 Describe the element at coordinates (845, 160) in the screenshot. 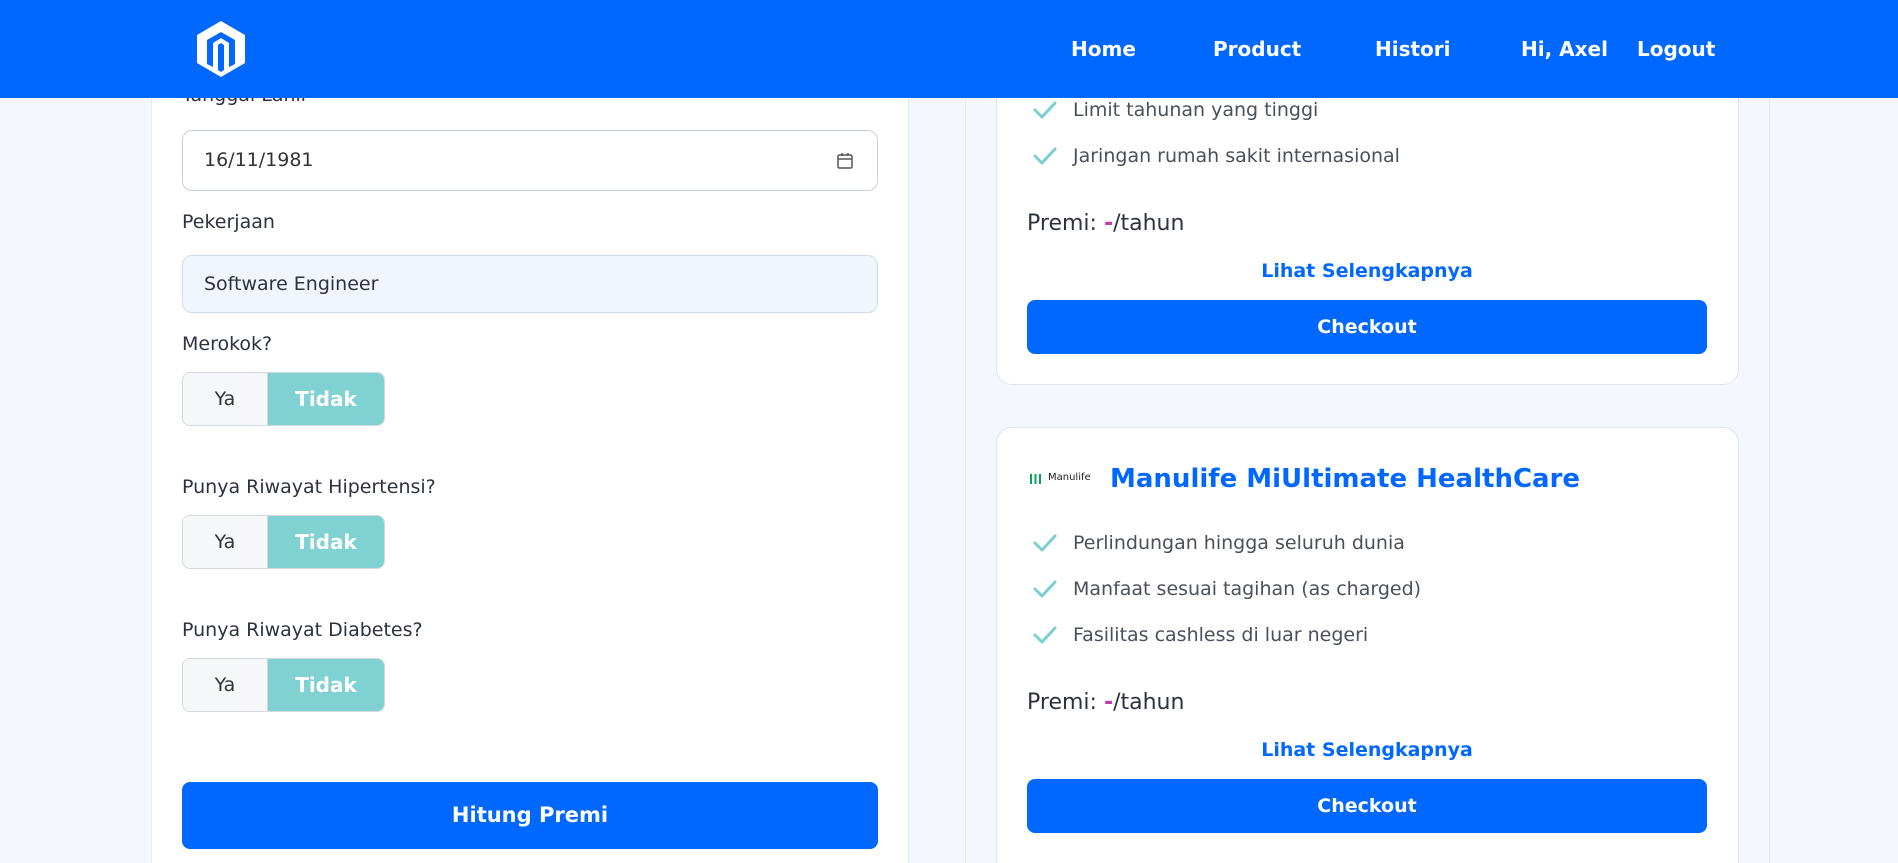

I see `calendar-icon` at that location.